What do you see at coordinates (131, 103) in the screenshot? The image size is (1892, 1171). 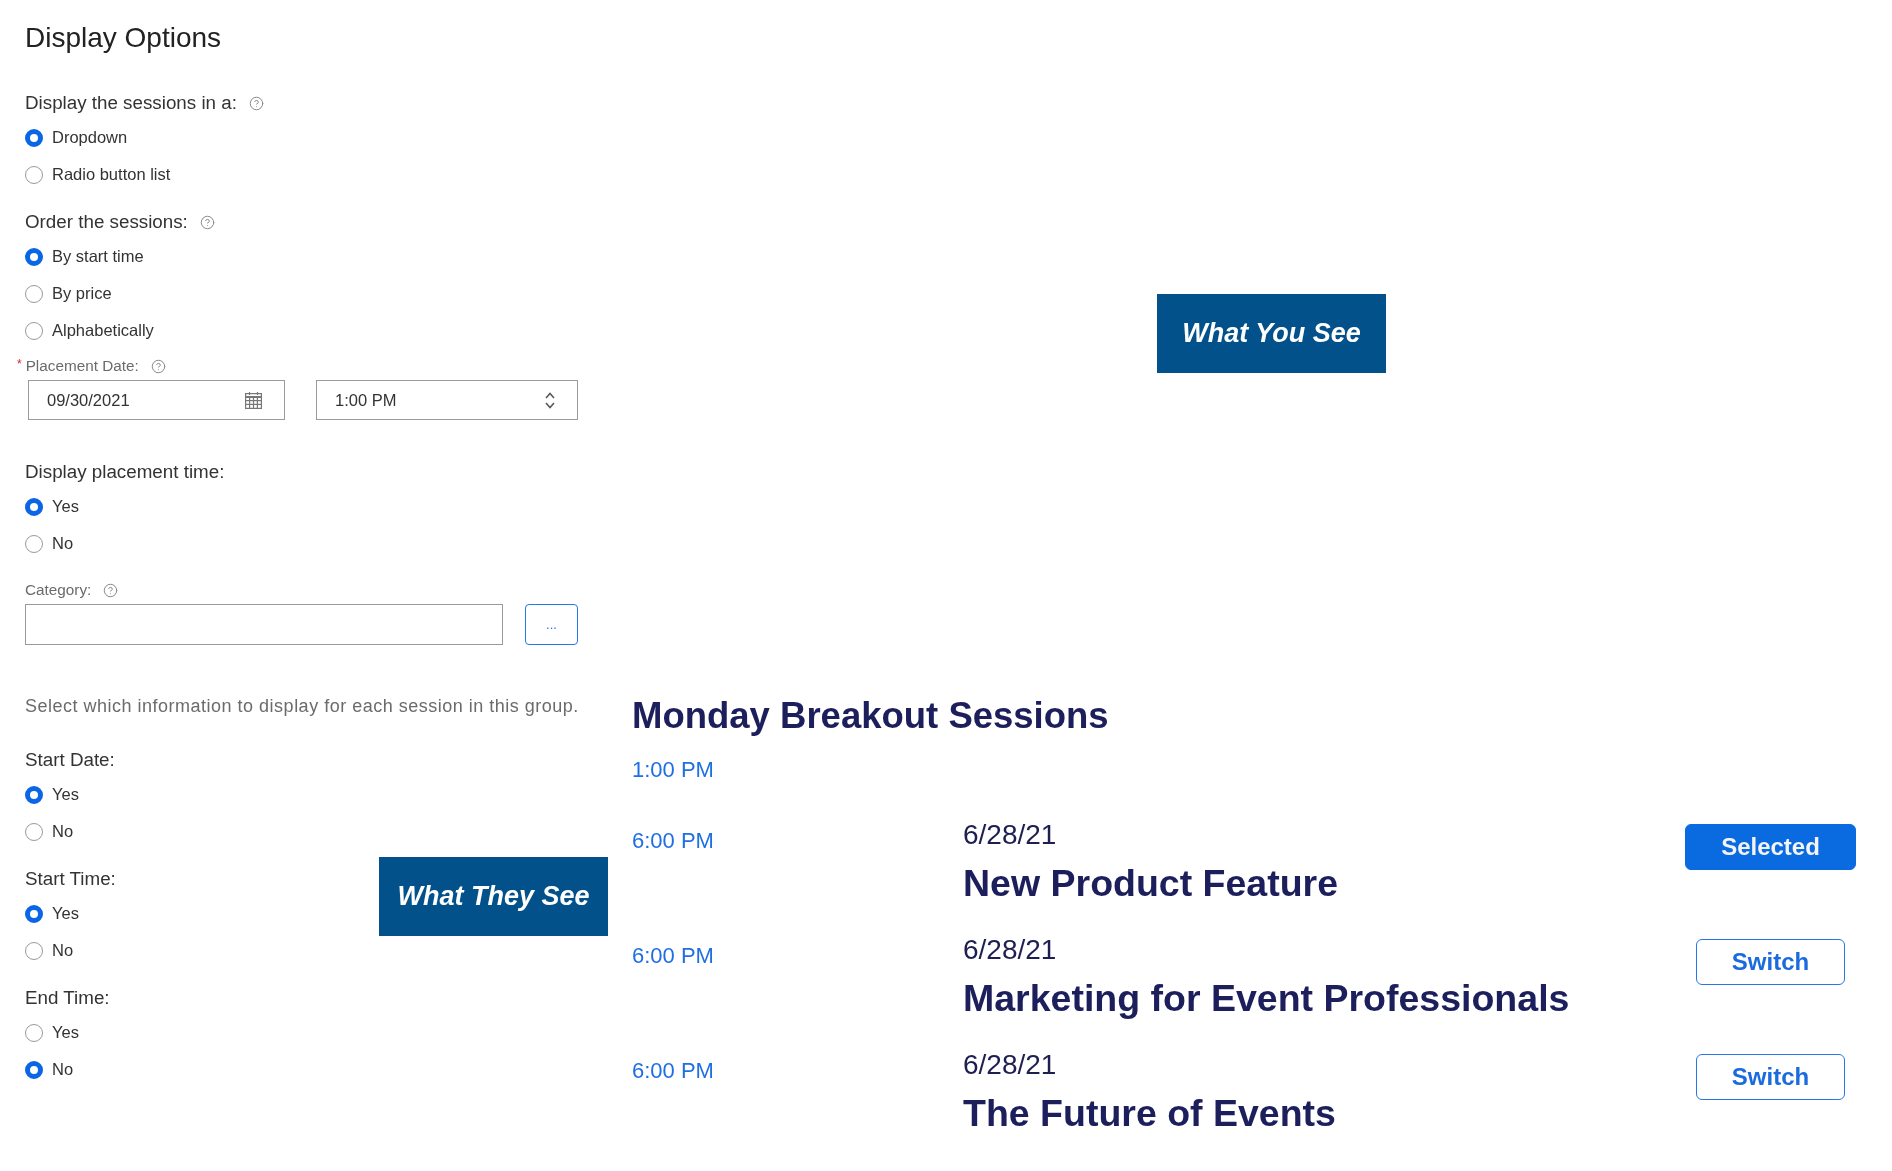 I see `group-label: Display the sessions in a:` at bounding box center [131, 103].